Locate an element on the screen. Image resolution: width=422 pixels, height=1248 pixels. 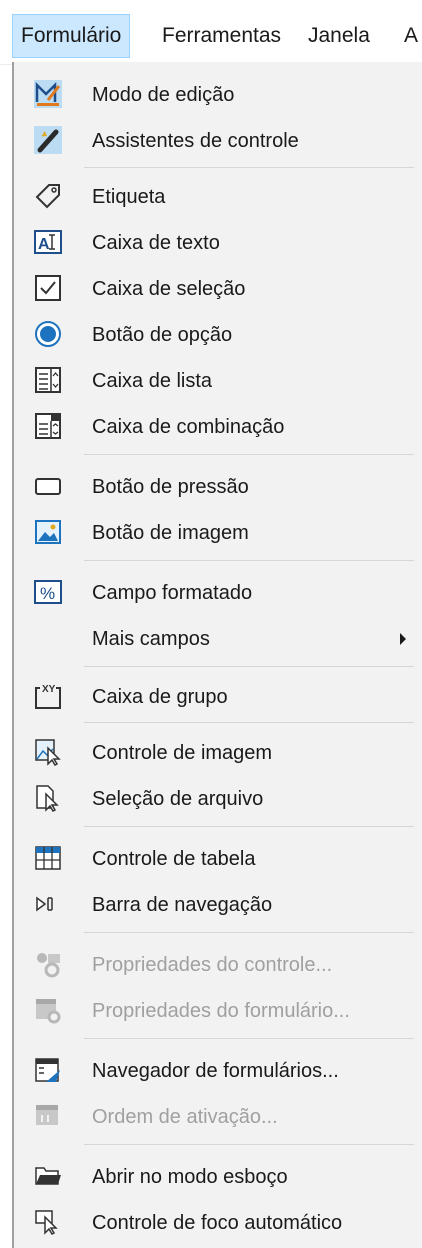
form-navigator-icon is located at coordinates (48, 1070).